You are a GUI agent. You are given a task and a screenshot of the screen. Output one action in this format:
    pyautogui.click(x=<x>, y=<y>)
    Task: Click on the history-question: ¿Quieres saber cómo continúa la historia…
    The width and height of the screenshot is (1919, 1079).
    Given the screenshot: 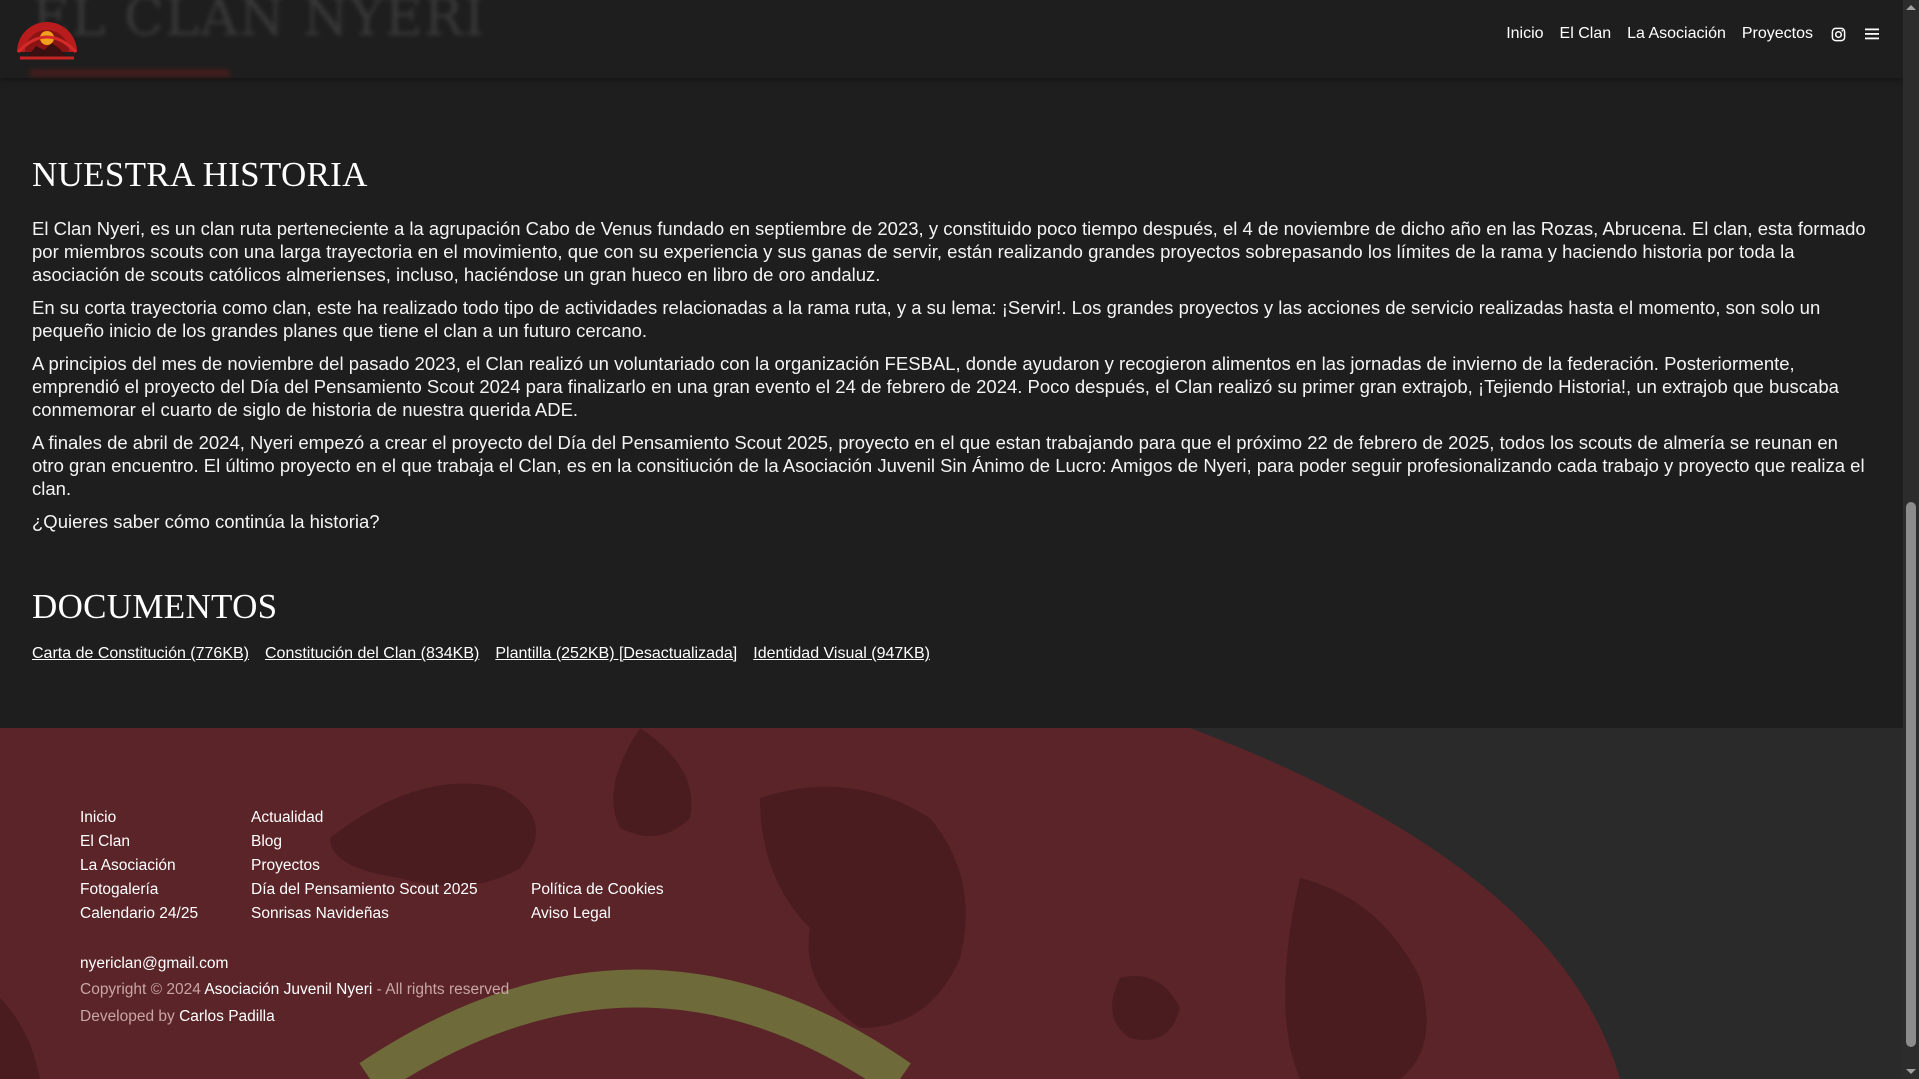 What is the action you would take?
    pyautogui.click(x=206, y=521)
    